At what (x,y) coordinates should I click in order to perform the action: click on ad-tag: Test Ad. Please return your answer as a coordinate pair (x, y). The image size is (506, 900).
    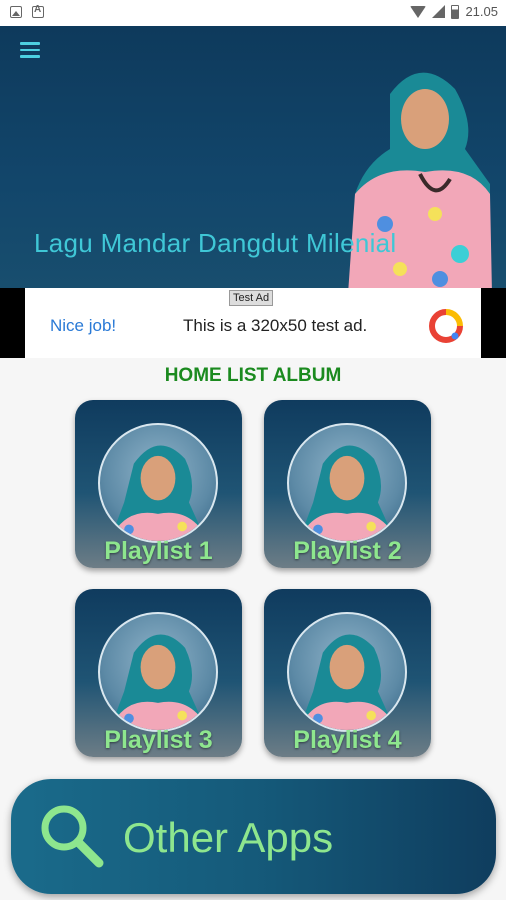
    Looking at the image, I should click on (251, 298).